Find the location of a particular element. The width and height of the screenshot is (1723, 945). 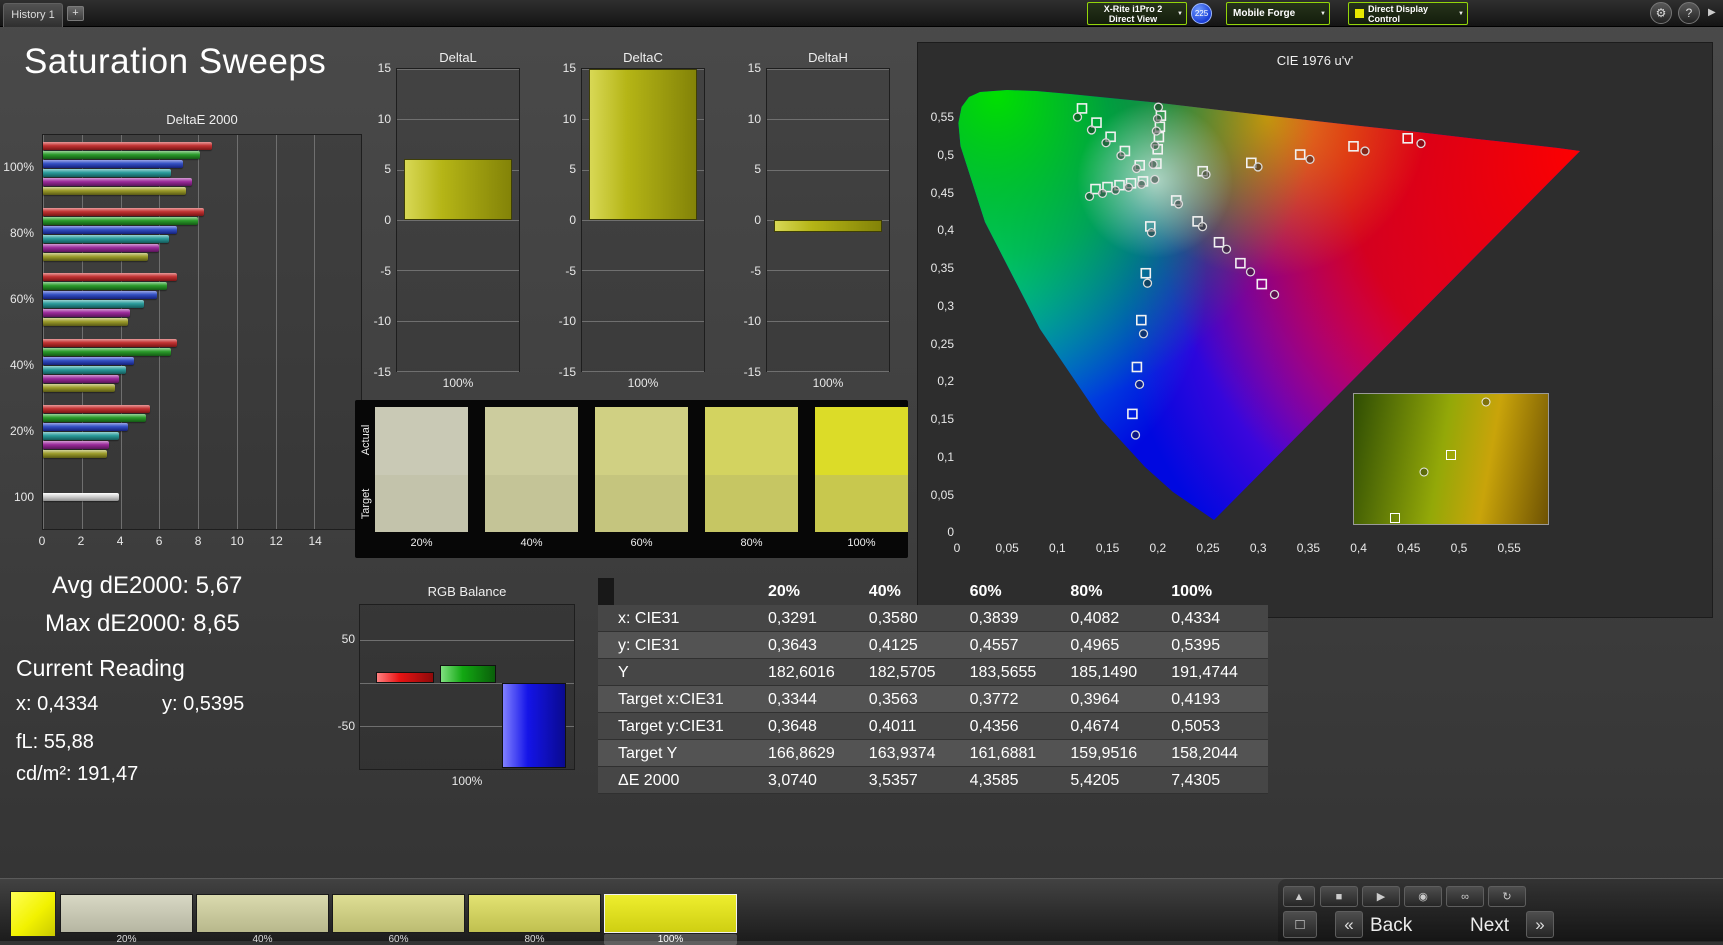

table-cell: 185,1490 is located at coordinates (1104, 672).